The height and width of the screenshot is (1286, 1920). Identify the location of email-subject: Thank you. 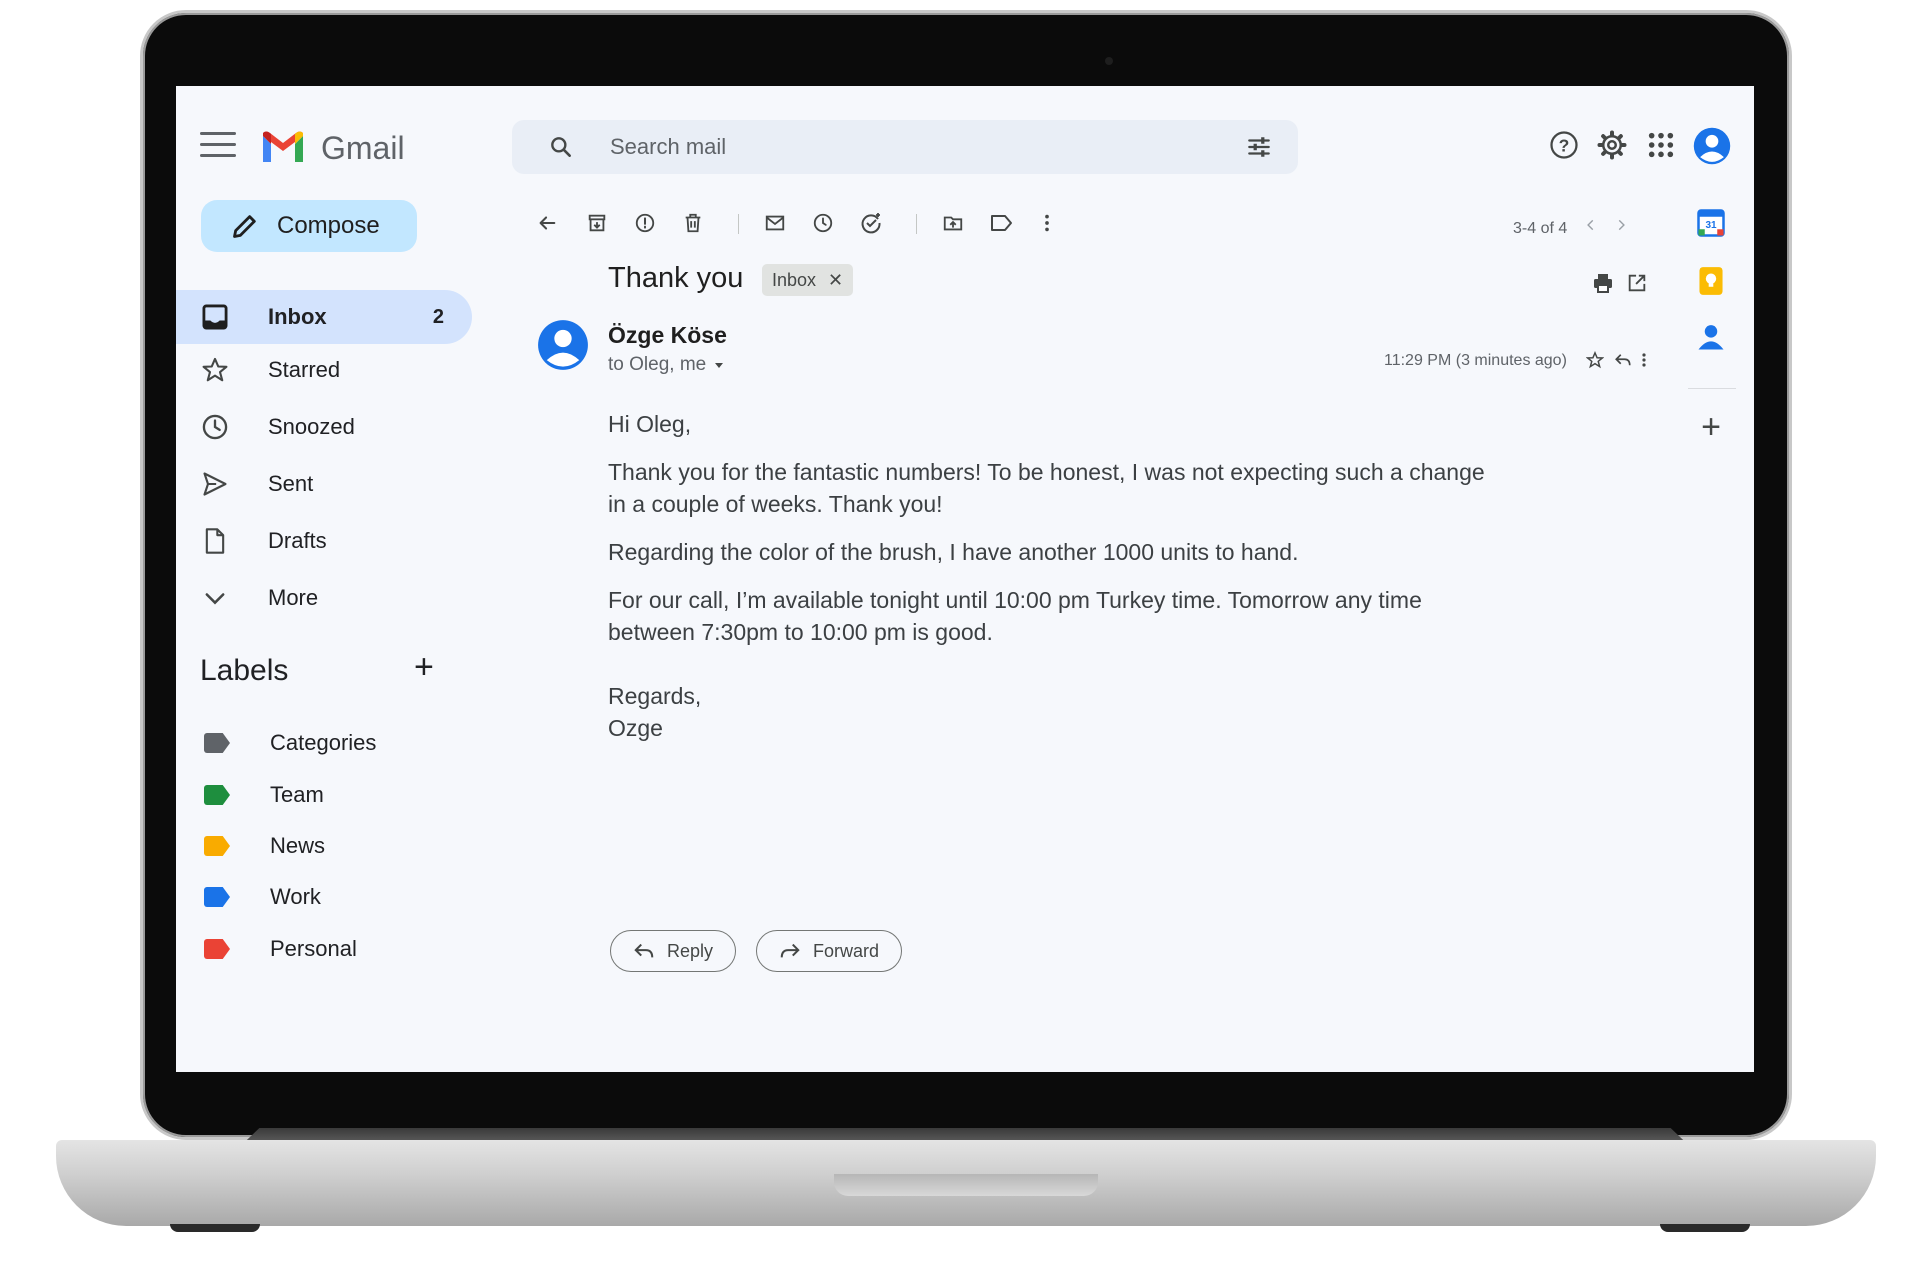
(676, 278).